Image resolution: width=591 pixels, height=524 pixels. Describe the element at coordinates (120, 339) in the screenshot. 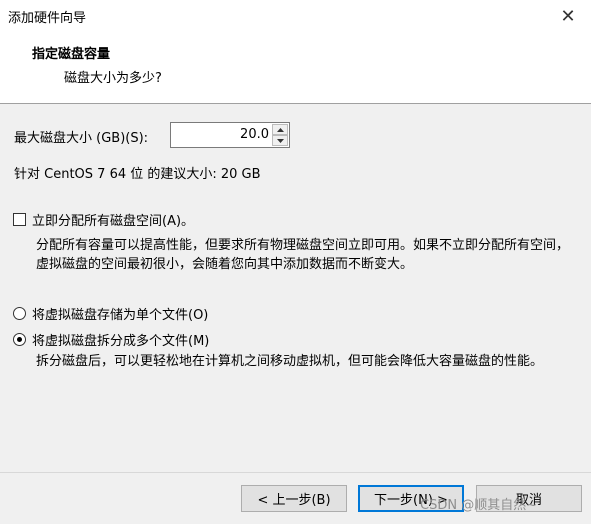

I see `multiple-files-label: 将虚拟磁盘拆分成多个文件(M)` at that location.